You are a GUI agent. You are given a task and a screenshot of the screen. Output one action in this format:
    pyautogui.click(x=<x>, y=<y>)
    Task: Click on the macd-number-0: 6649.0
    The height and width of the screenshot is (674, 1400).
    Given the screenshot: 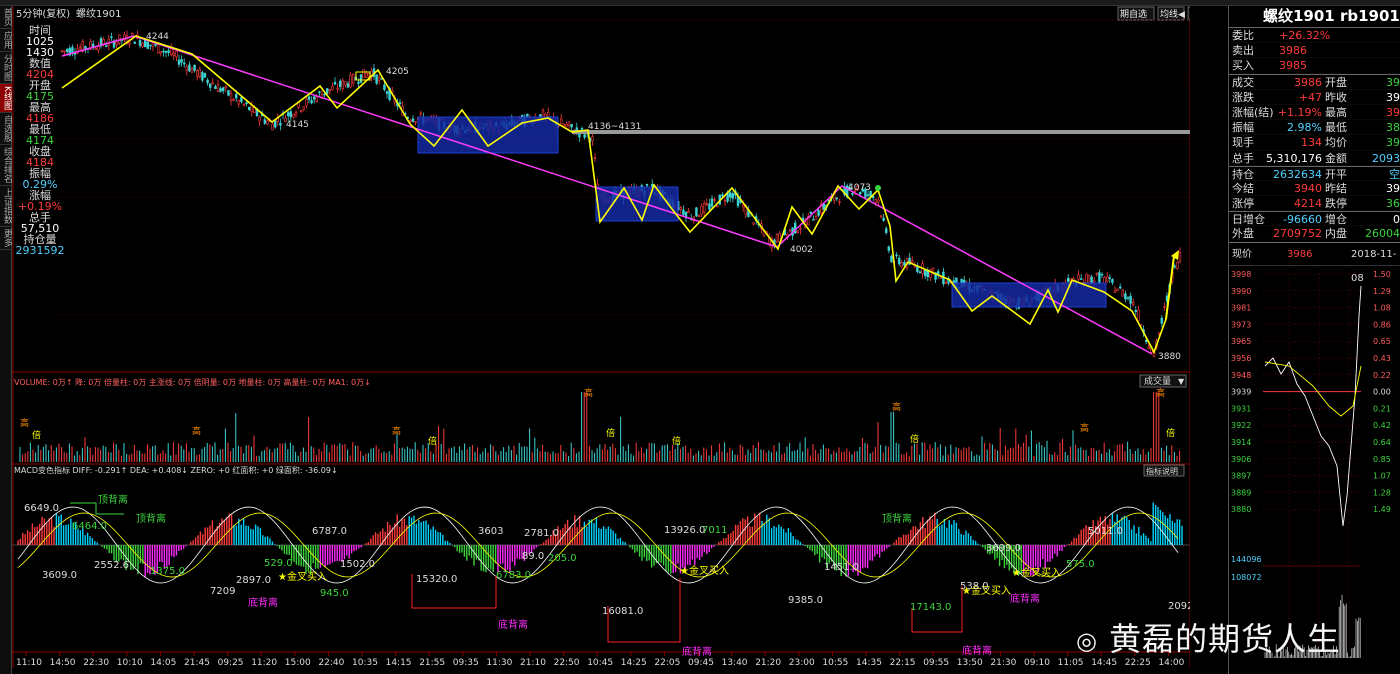 What is the action you would take?
    pyautogui.click(x=41, y=508)
    